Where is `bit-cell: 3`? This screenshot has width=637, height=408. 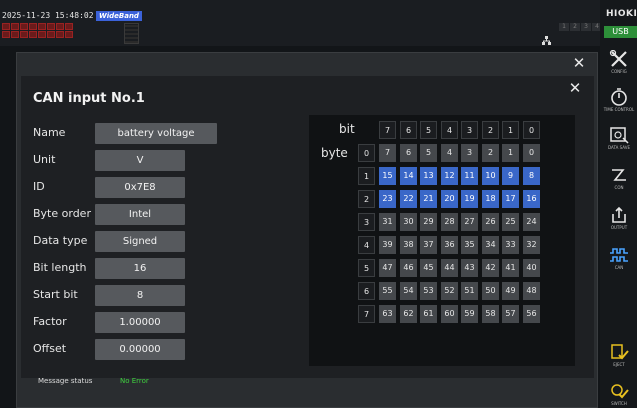
bit-cell: 3 is located at coordinates (469, 153).